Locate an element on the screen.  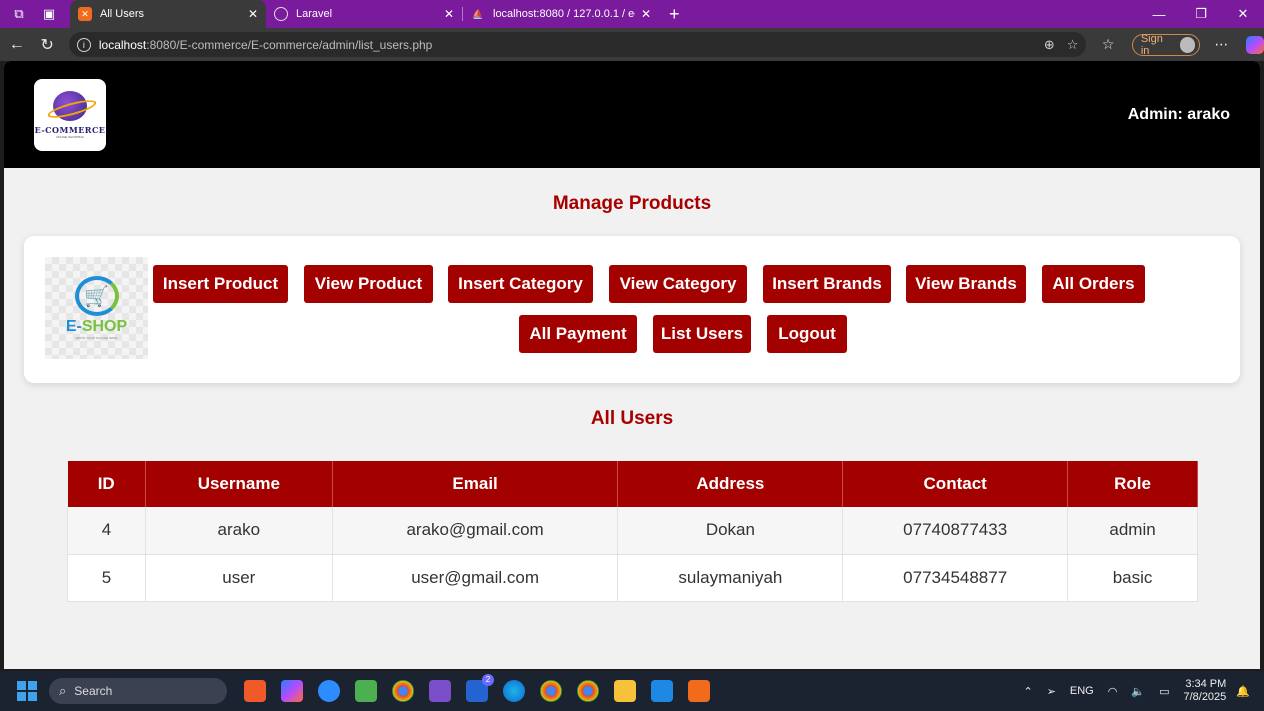
site-info-icon: i is located at coordinates (83, 44).